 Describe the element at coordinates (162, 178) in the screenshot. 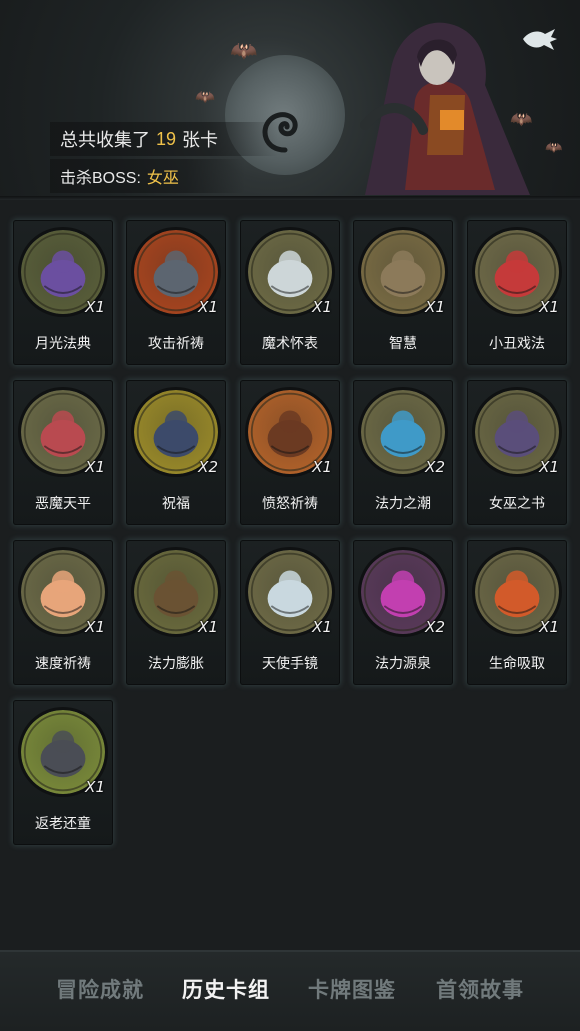

I see `boss-name: 女巫` at that location.